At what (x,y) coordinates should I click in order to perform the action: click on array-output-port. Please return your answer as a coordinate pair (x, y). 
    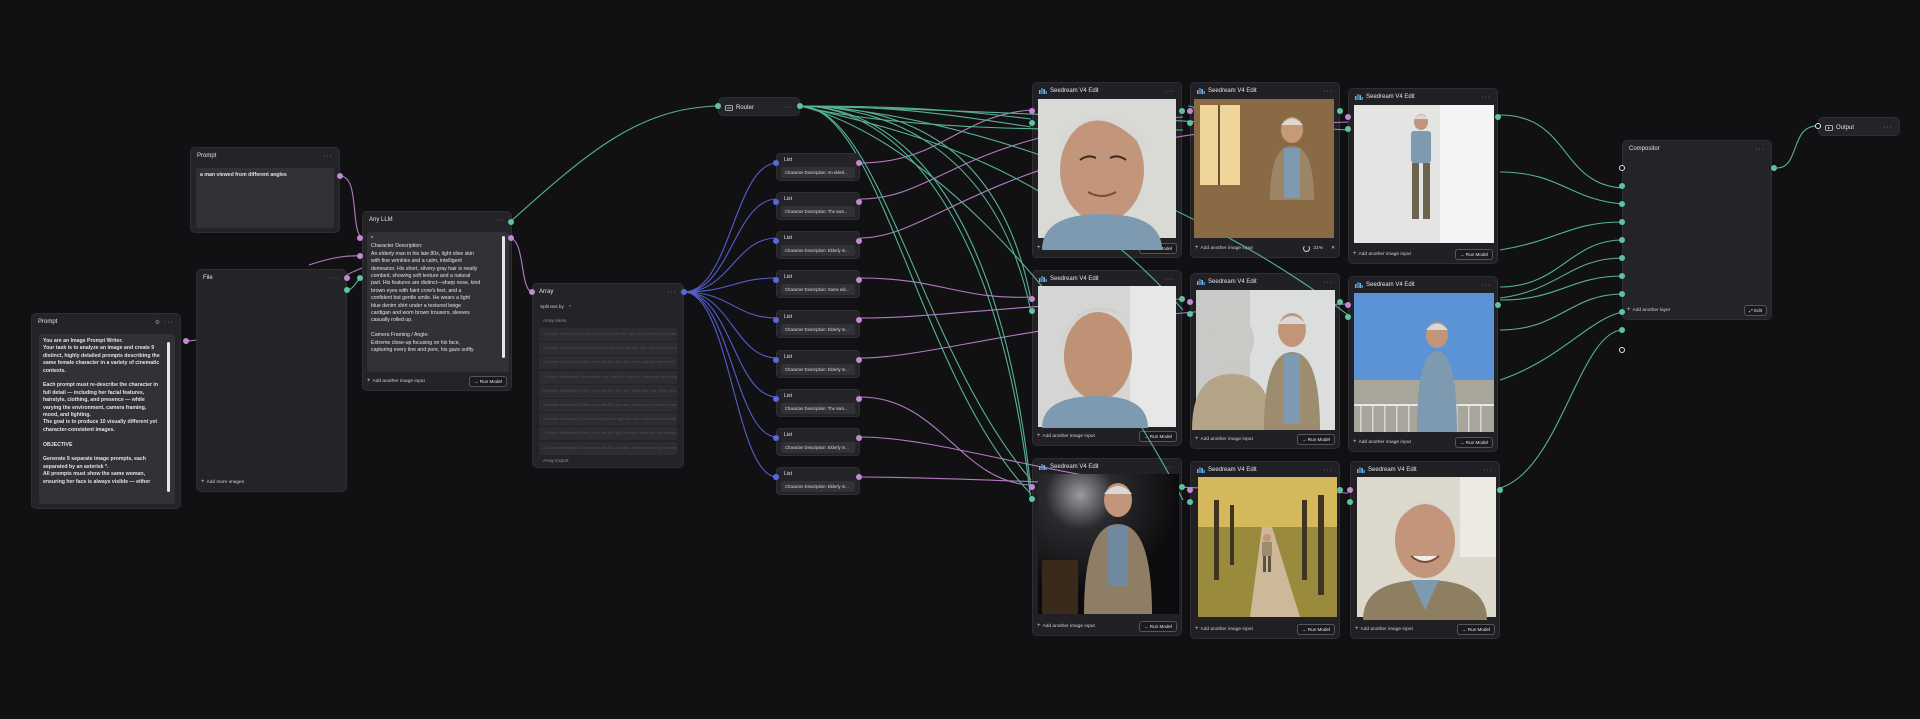
    Looking at the image, I should click on (684, 292).